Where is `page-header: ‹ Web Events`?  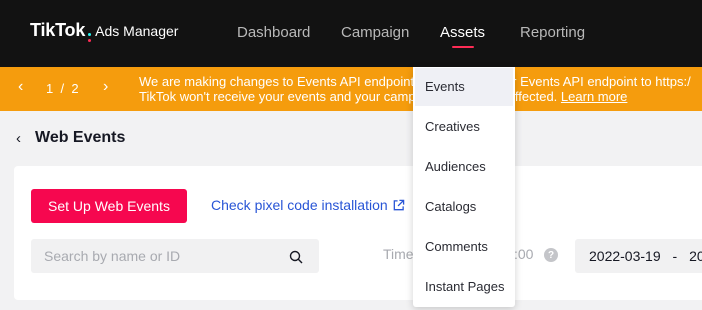
page-header: ‹ Web Events is located at coordinates (70, 138).